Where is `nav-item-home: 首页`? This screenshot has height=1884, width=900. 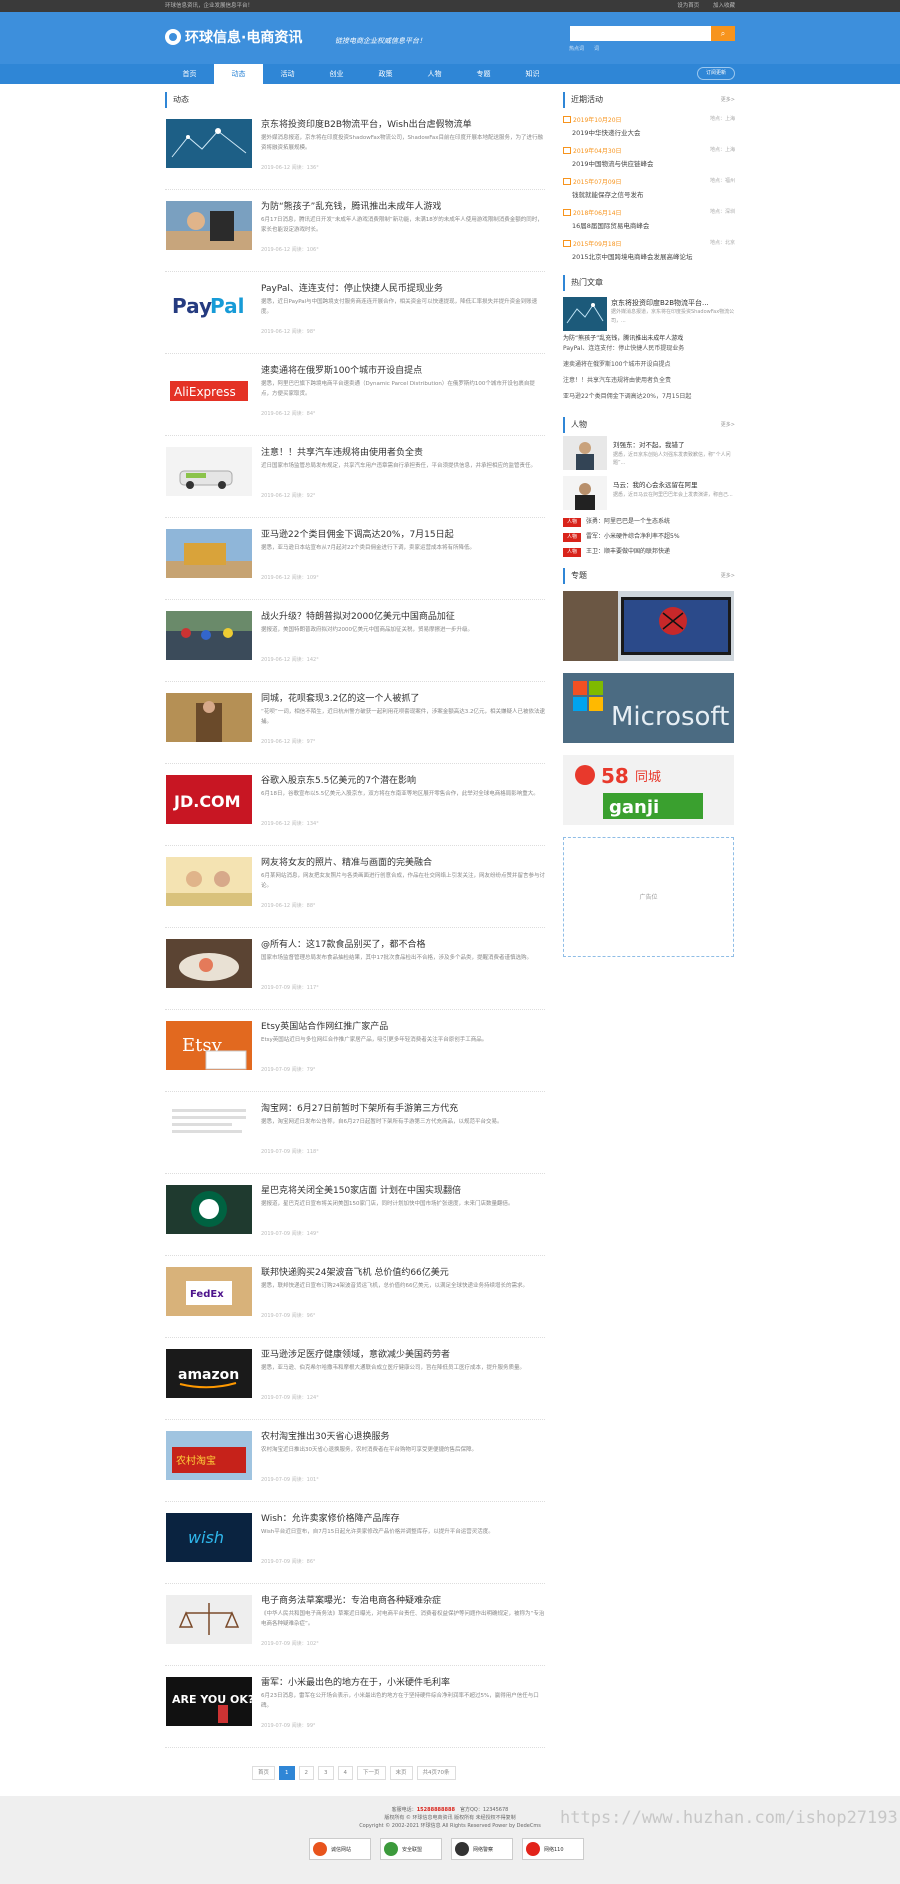 nav-item-home: 首页 is located at coordinates (189, 74).